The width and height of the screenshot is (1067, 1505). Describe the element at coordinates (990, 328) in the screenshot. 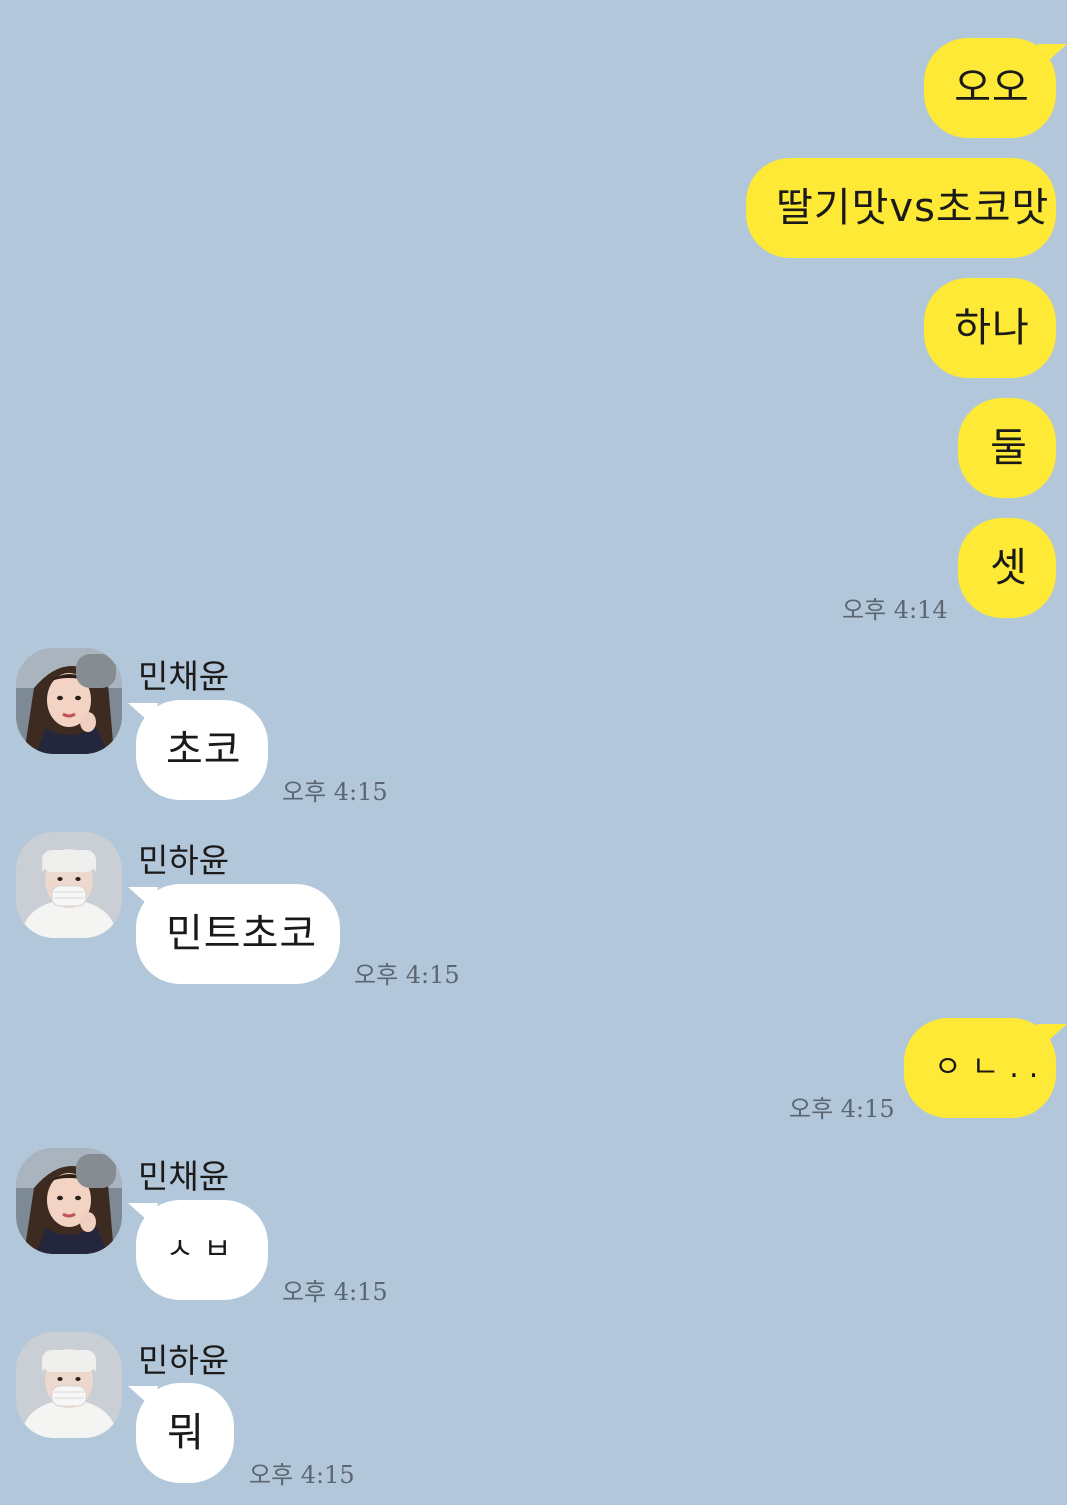

I see `my-message-bubble: 하나` at that location.